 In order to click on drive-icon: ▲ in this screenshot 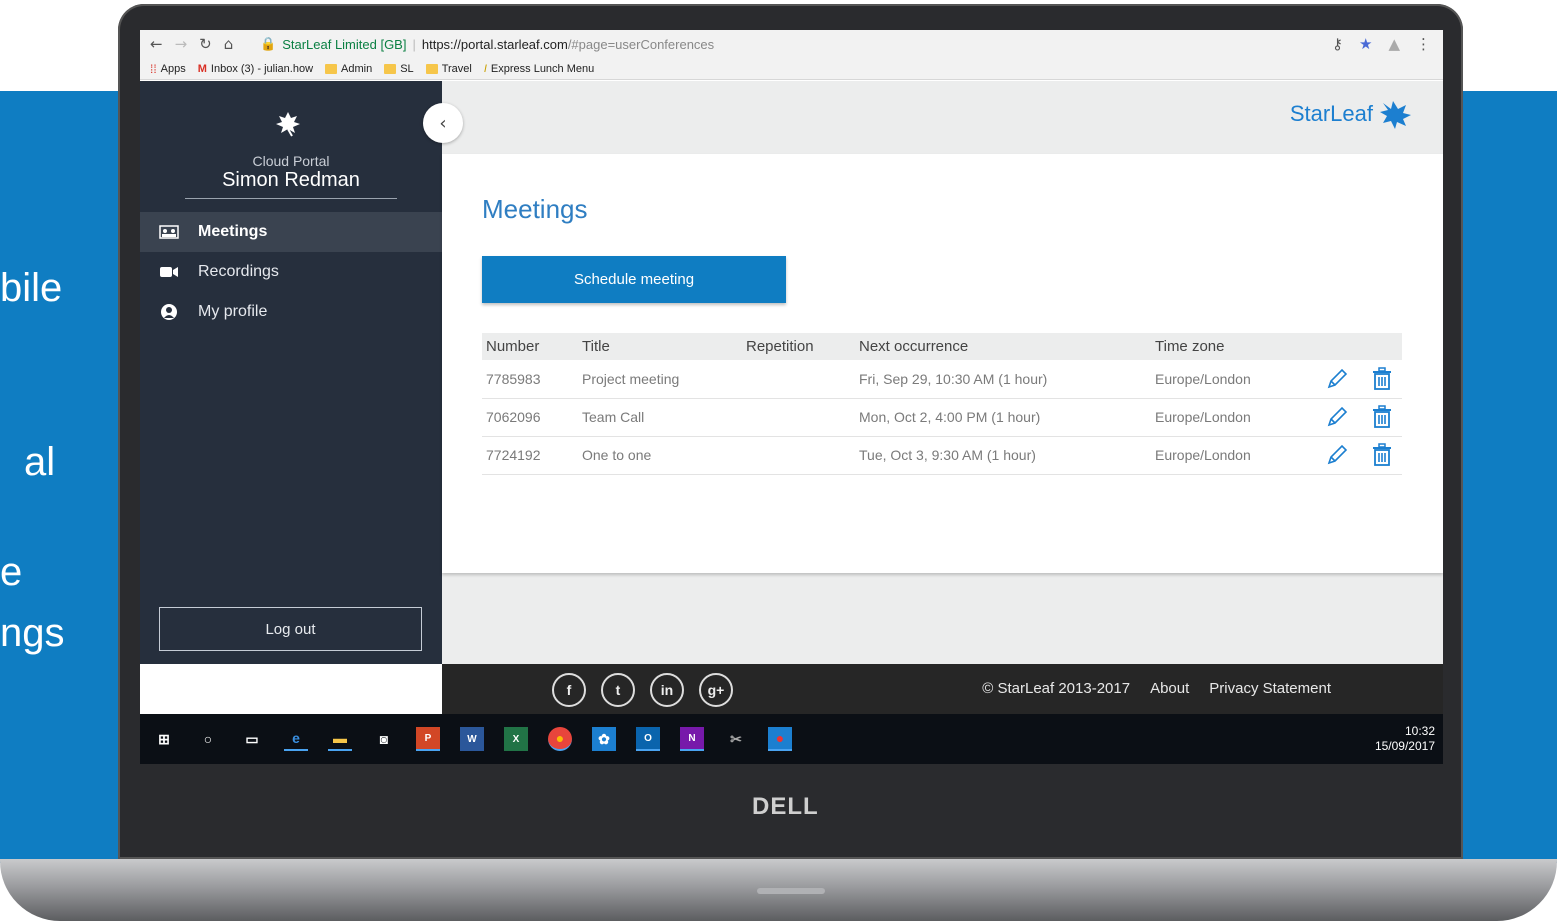, I will do `click(1394, 44)`.